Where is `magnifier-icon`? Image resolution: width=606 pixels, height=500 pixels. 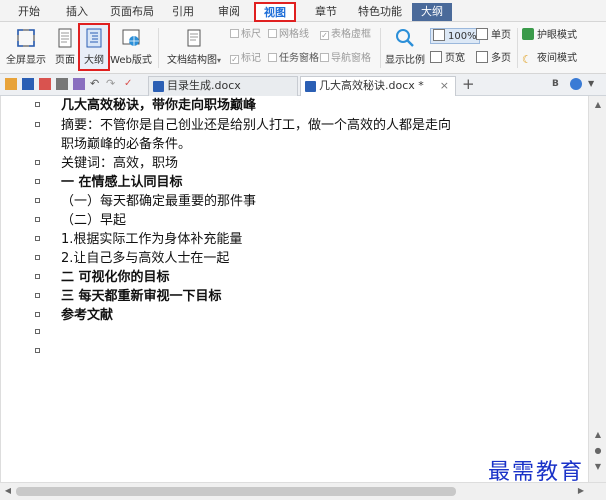
magnifier-icon is located at coordinates (405, 38).